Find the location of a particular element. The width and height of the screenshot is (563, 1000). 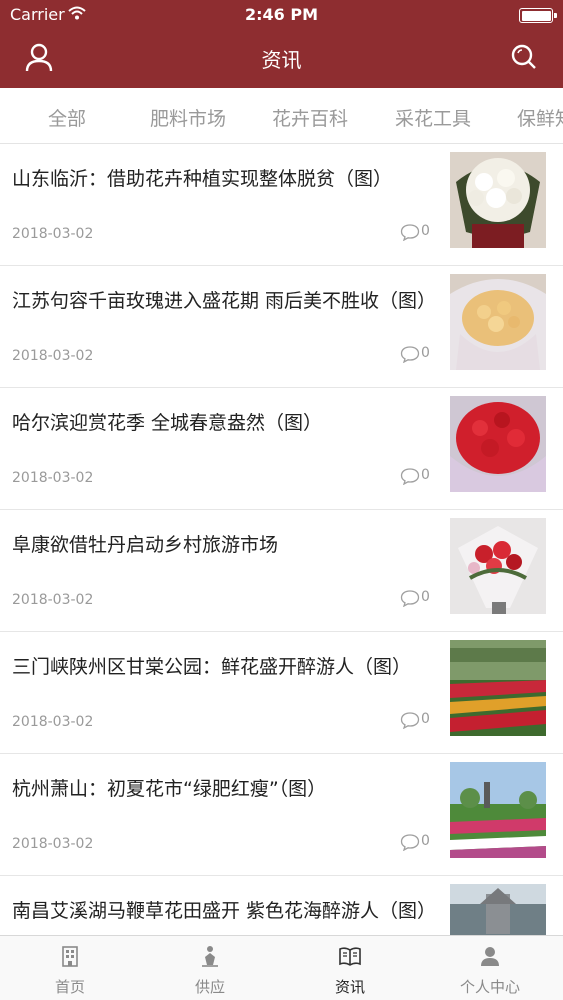

category-tabs: 全部 肥料市场 花卉百科 采花工具 保鲜知 is located at coordinates (281, 116).